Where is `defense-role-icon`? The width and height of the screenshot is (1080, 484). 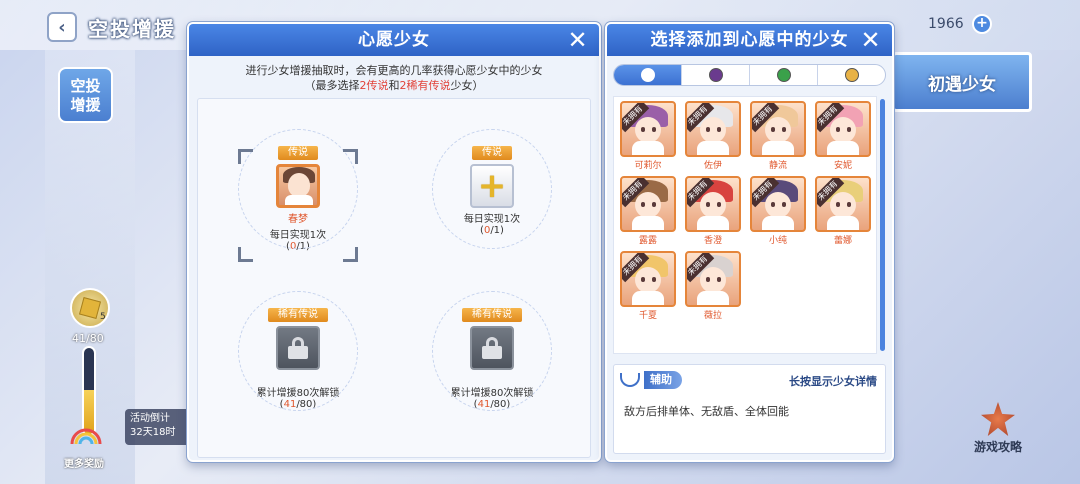
defense-role-icon is located at coordinates (851, 75).